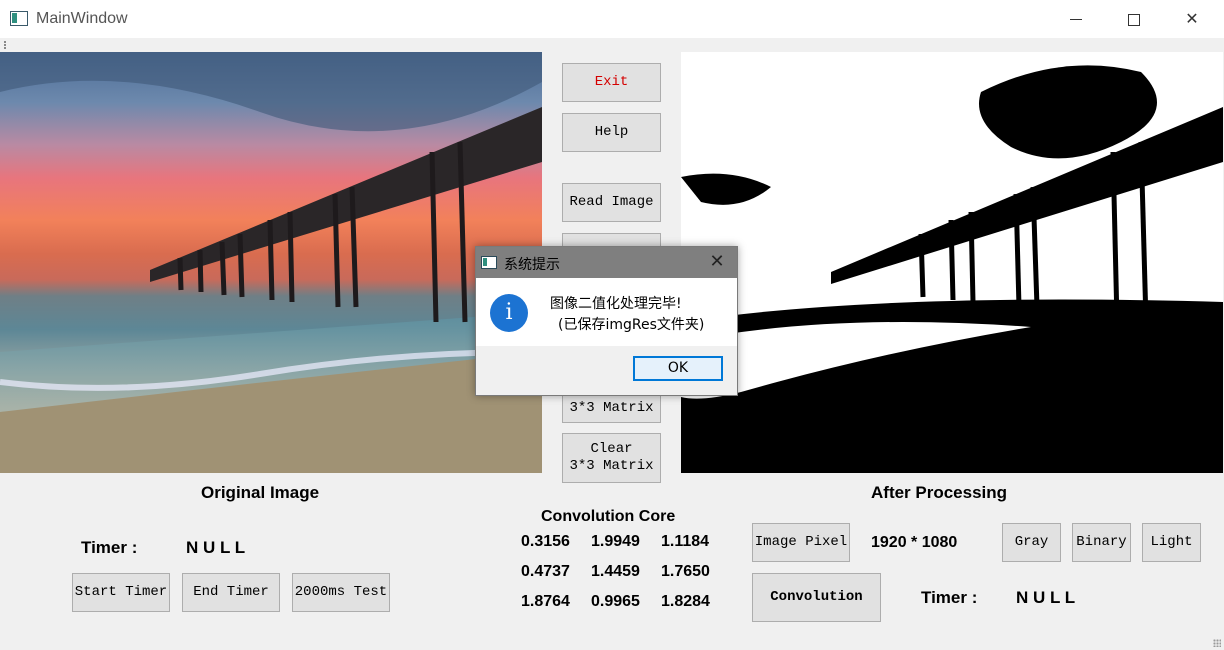 The width and height of the screenshot is (1224, 650). I want to click on dialog-title-bar: 系统提示 ✕, so click(606, 262).